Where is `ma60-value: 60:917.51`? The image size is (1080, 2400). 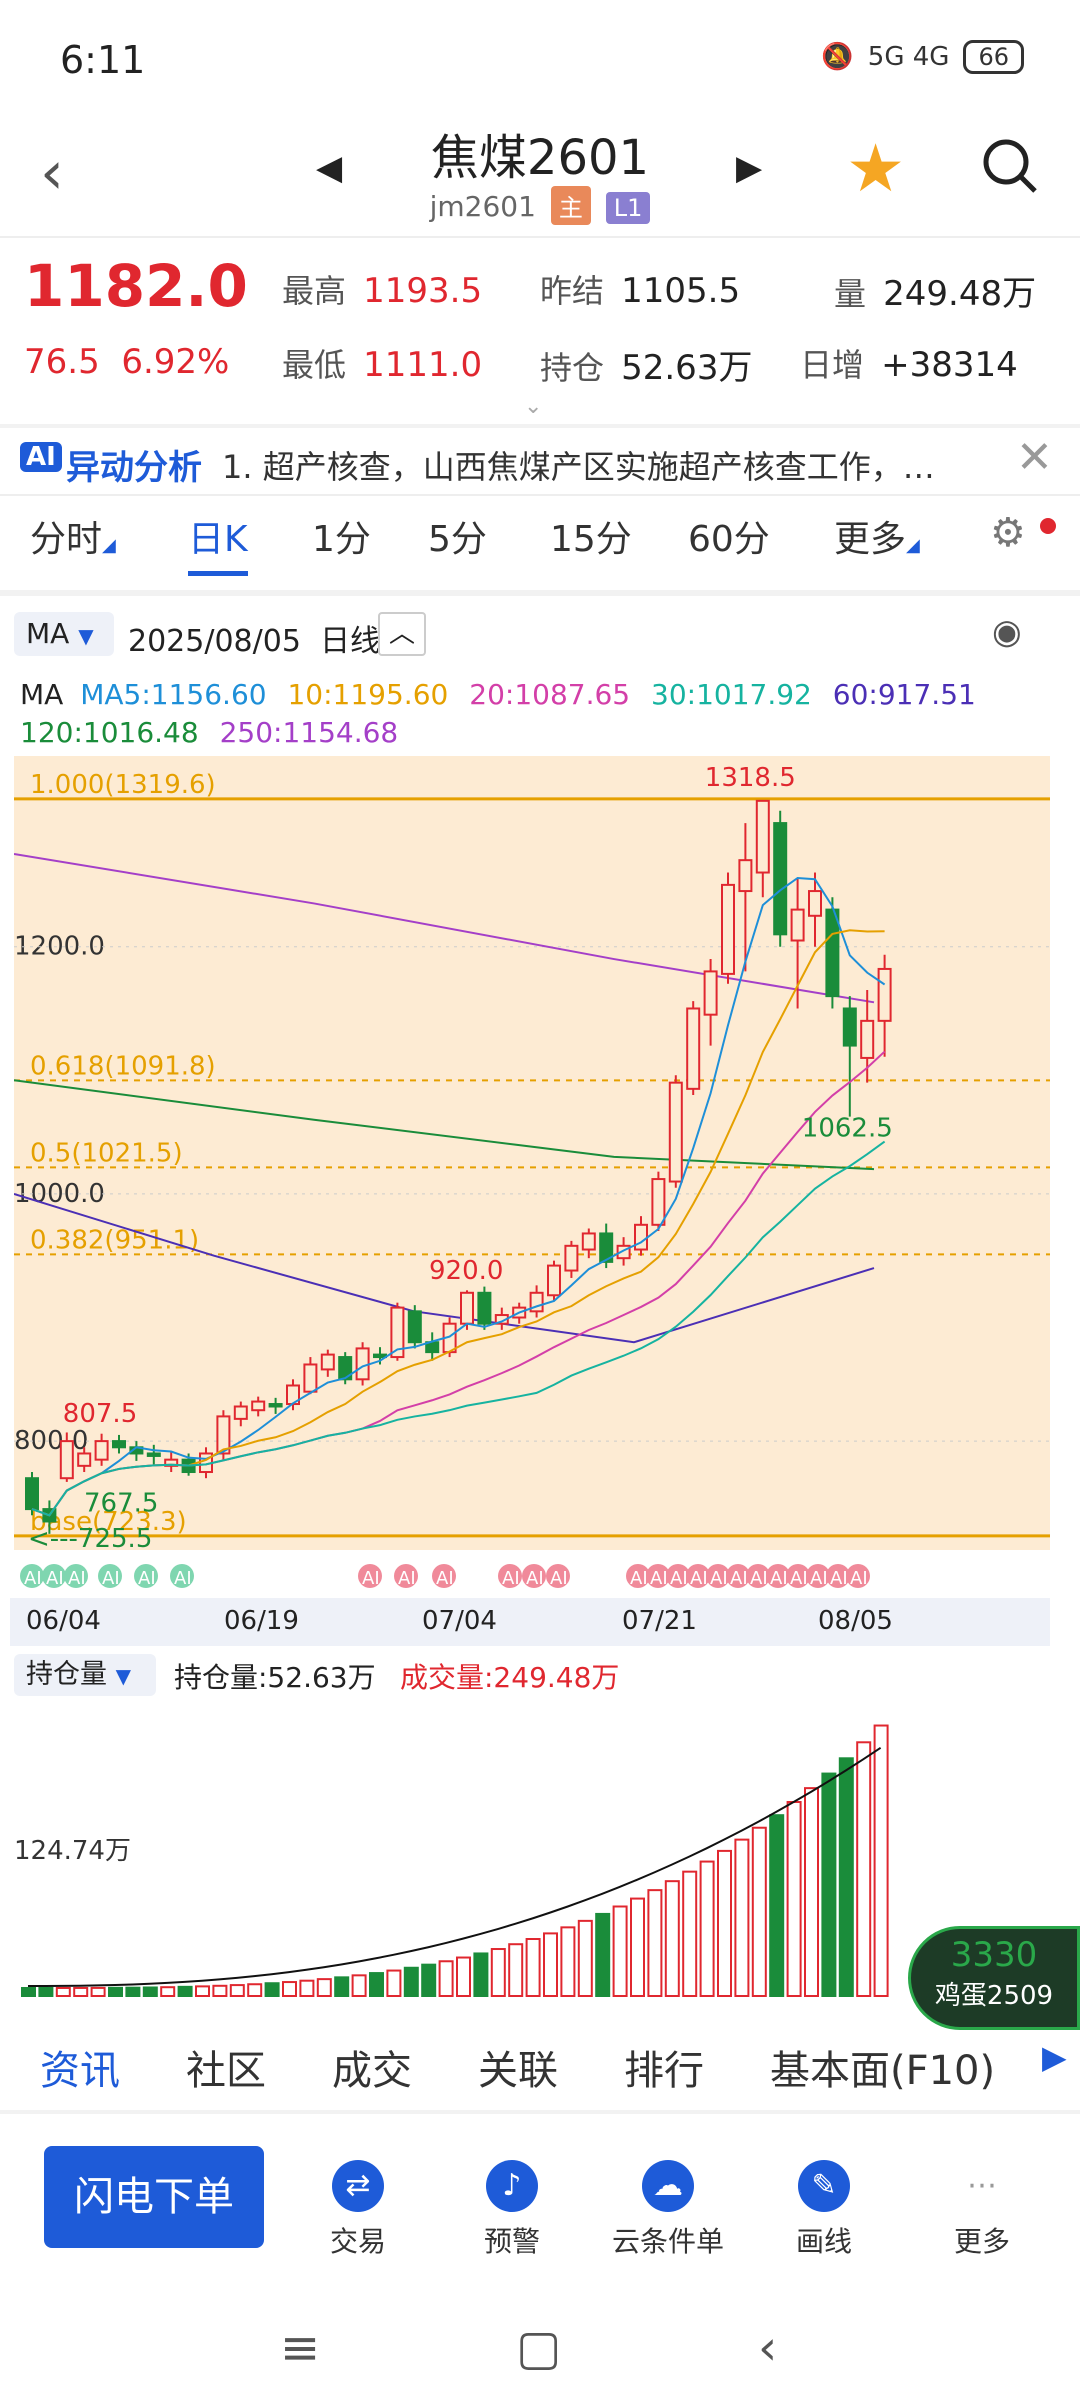 ma60-value: 60:917.51 is located at coordinates (904, 694).